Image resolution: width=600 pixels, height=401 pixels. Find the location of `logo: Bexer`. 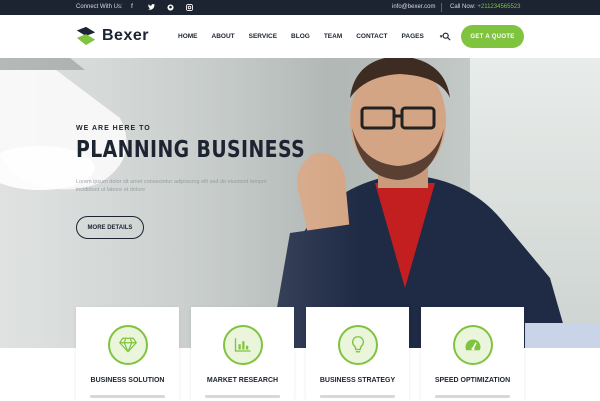

logo: Bexer is located at coordinates (112, 36).